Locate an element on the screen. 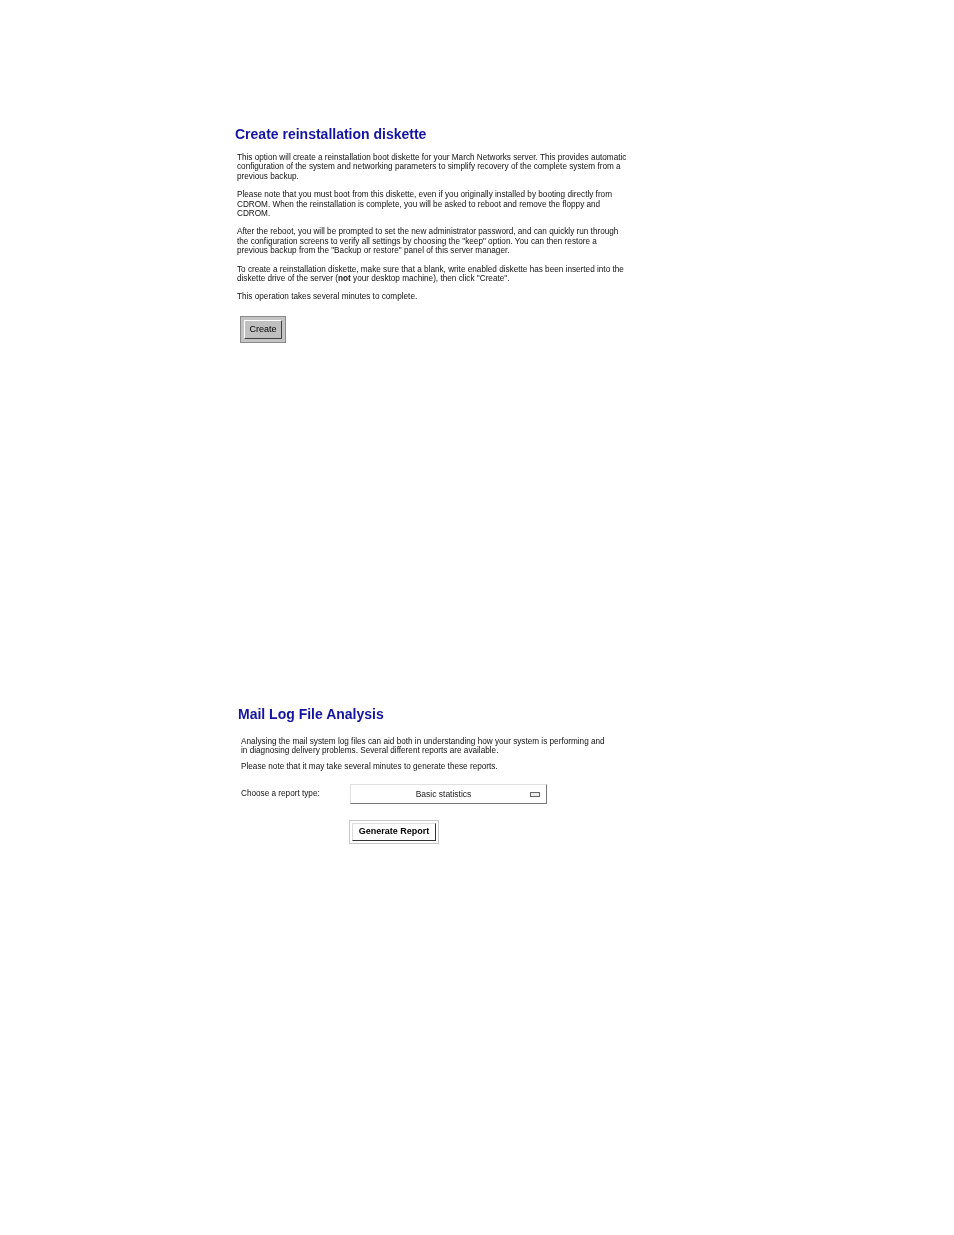  section-heading: Mail Log File Analysis is located at coordinates (311, 714).